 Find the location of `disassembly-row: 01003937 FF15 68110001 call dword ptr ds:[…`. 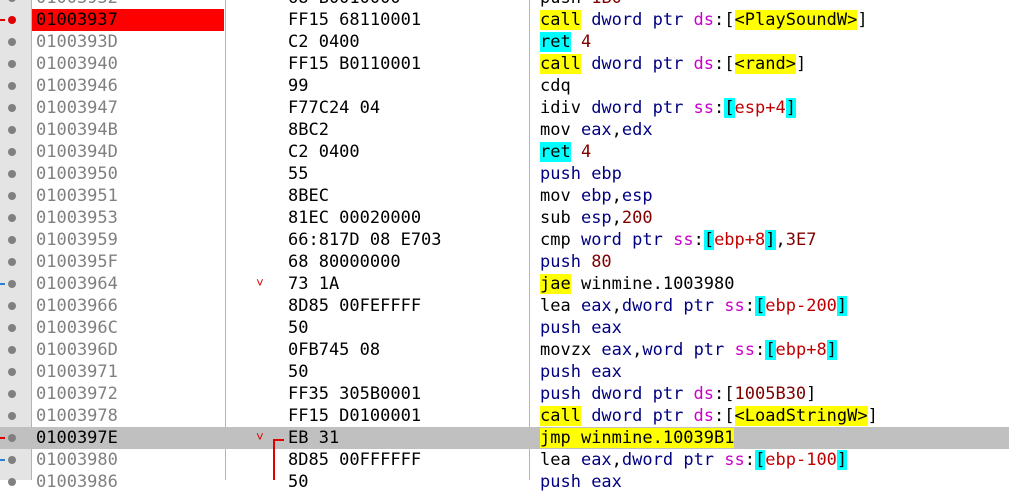

disassembly-row: 01003937 FF15 68110001 call dword ptr ds:[… is located at coordinates (504, 20).